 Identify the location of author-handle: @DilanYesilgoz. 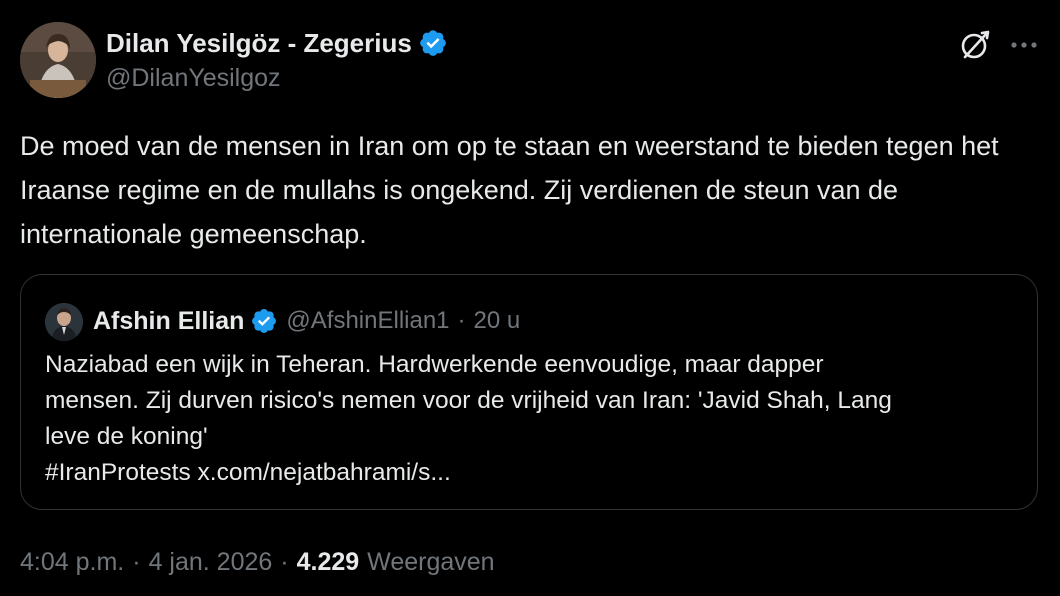
(193, 78).